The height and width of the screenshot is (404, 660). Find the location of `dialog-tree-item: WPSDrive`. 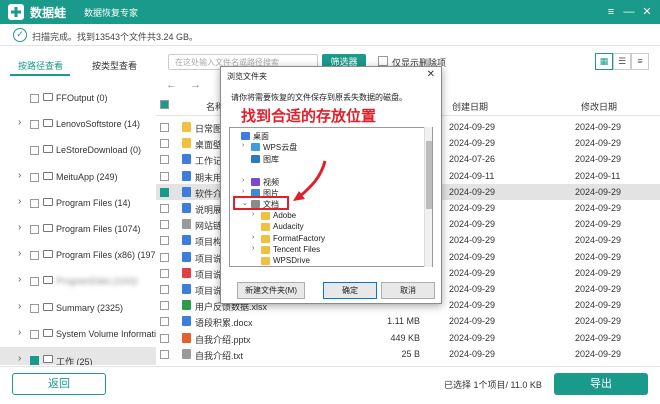

dialog-tree-item: WPSDrive is located at coordinates (342, 260).